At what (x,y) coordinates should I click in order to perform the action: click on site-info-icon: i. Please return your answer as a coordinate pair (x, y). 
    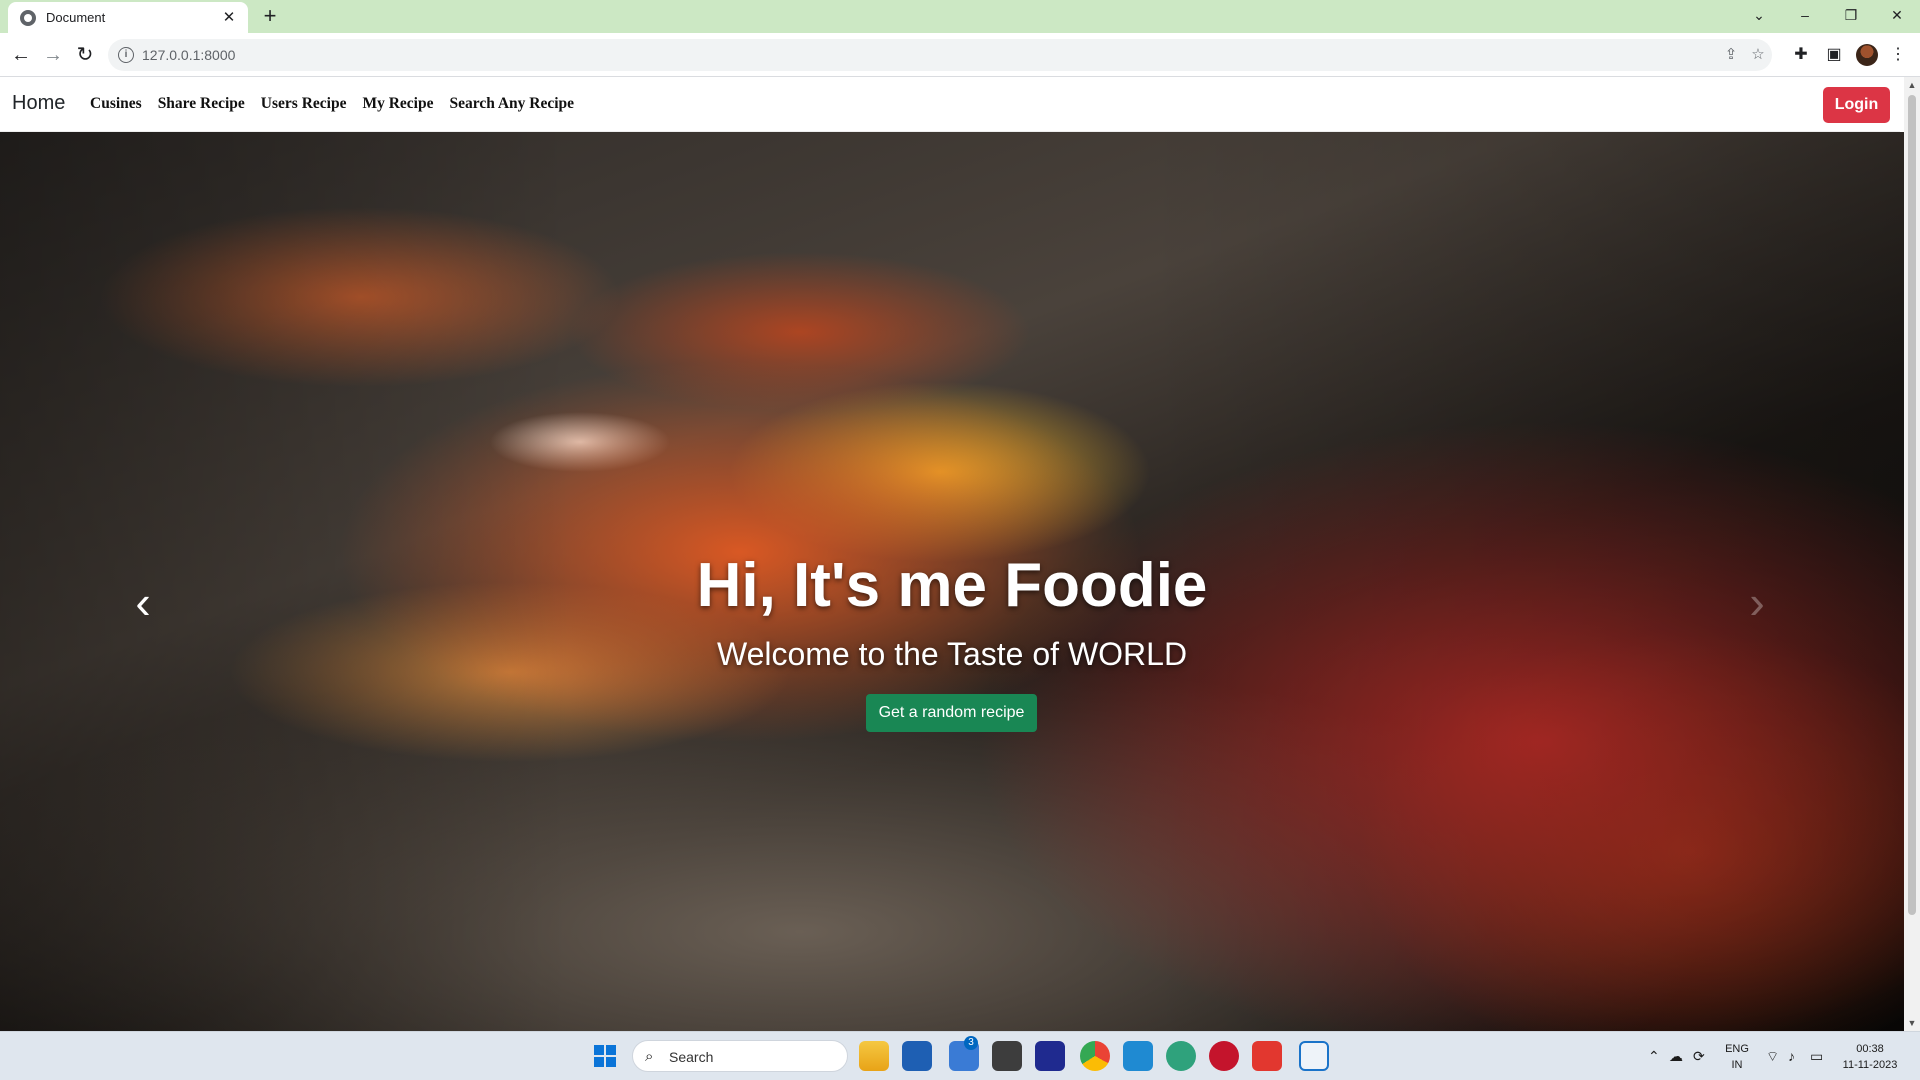
    Looking at the image, I should click on (126, 55).